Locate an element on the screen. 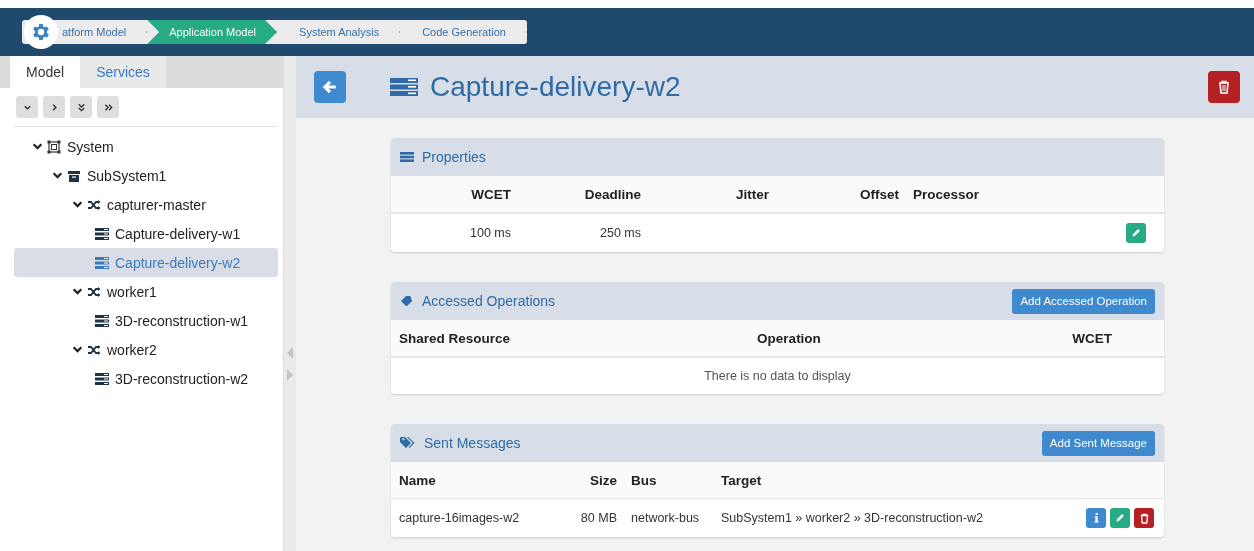 This screenshot has height=551, width=1254. info-icon is located at coordinates (1096, 518).